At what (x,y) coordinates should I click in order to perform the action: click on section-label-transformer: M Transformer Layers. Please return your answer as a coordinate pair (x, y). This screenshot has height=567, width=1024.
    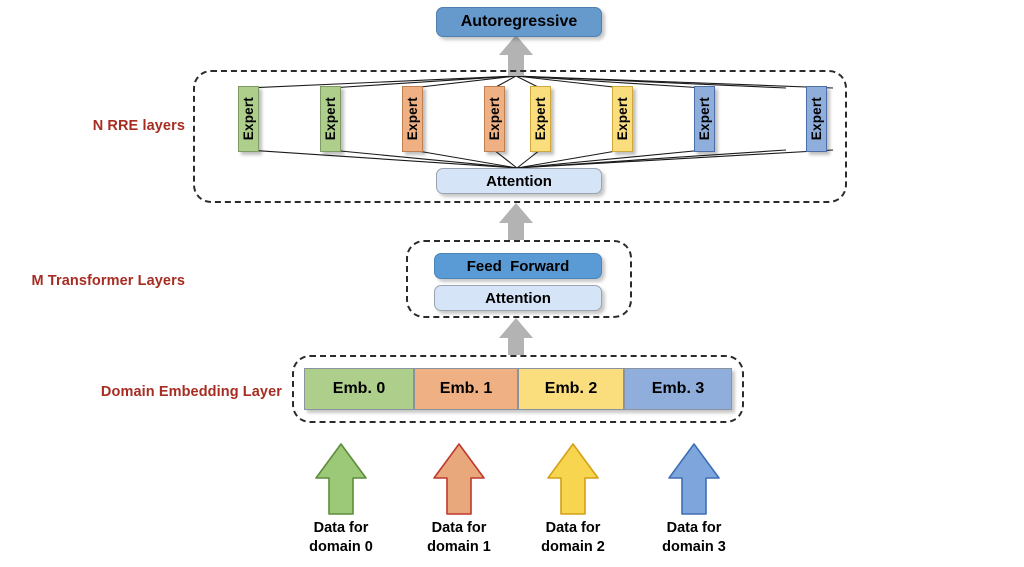
    Looking at the image, I should click on (108, 281).